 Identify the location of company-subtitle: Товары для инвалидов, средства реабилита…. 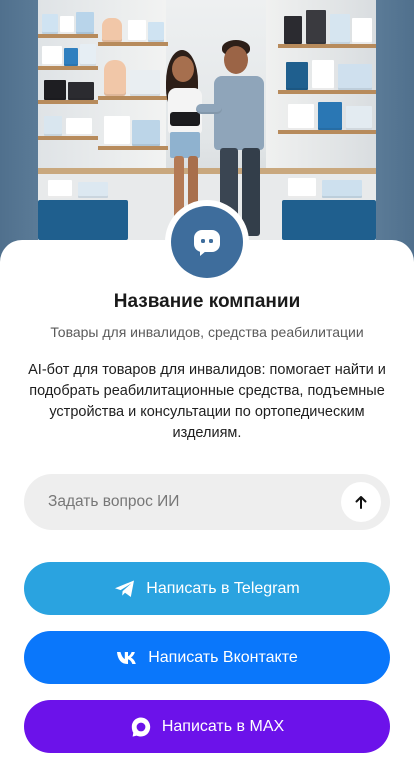
(207, 332).